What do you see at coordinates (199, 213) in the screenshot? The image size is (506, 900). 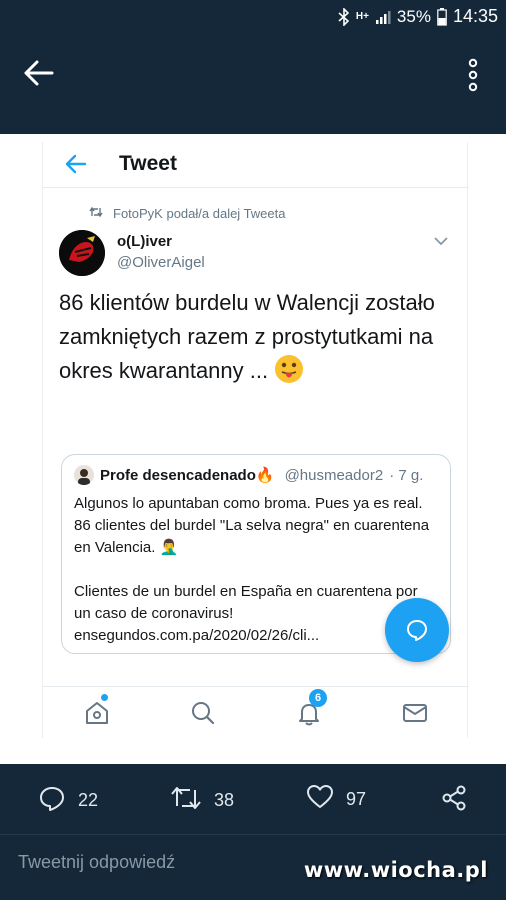 I see `retweeted-by-label: FotoPyK podał/a dalej Tweeta` at bounding box center [199, 213].